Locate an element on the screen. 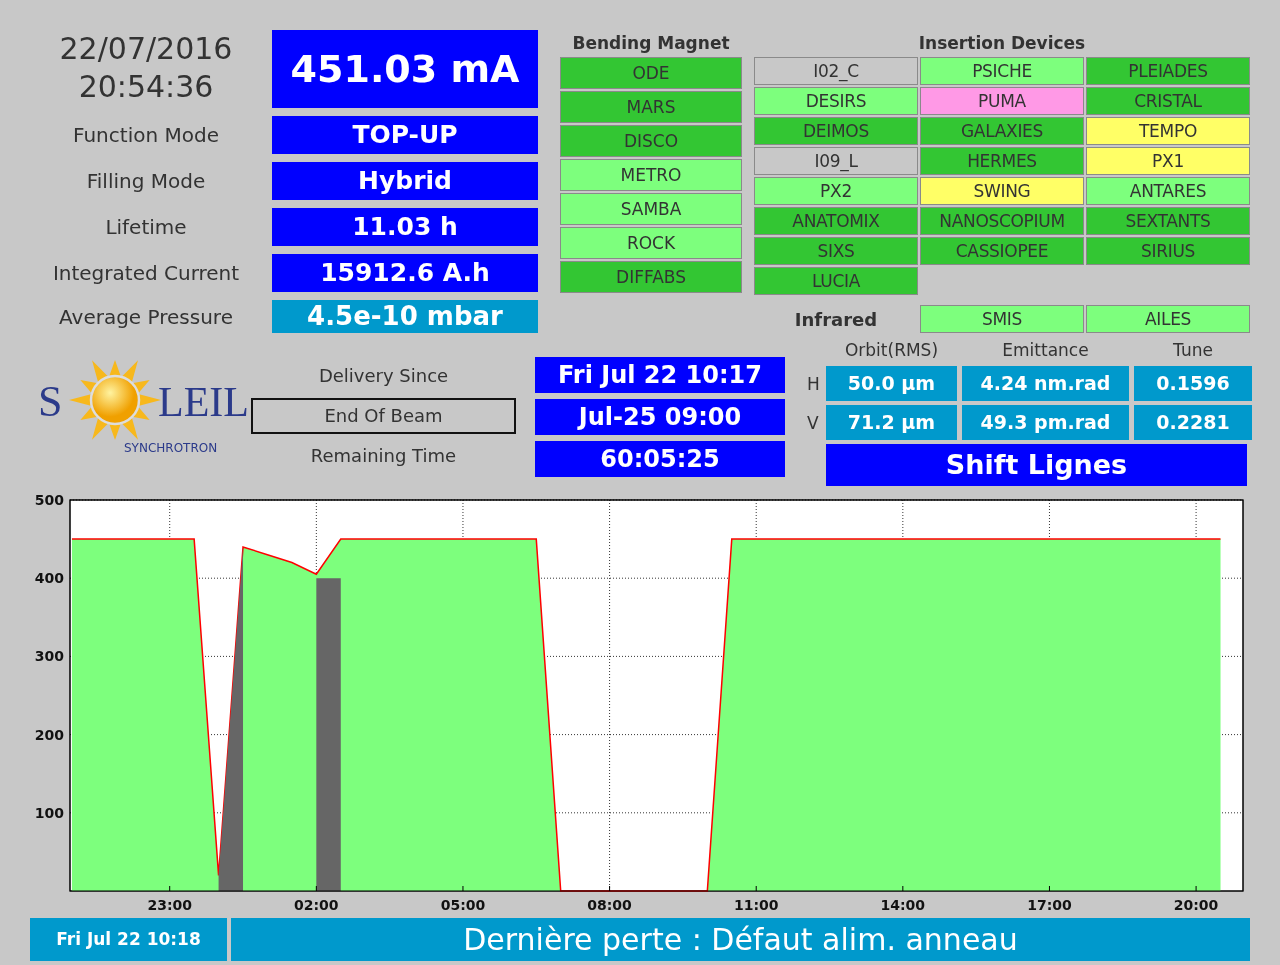 This screenshot has width=1280, height=965. x-tick-label: 20:00 is located at coordinates (1196, 905).